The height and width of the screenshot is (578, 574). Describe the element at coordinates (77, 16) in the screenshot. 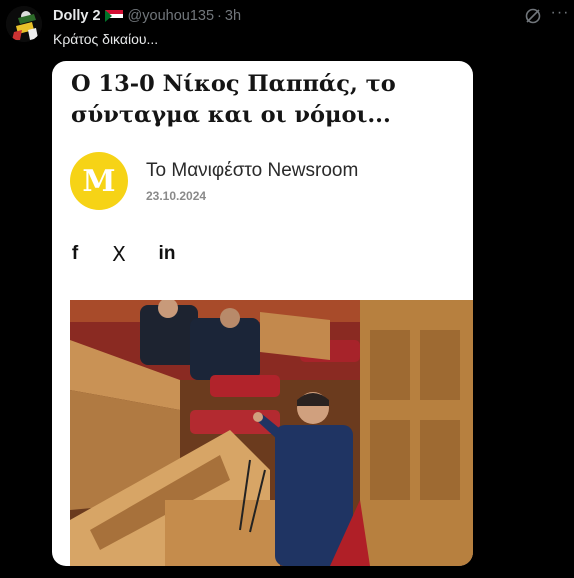

I see `user-name: Dolly 2` at that location.